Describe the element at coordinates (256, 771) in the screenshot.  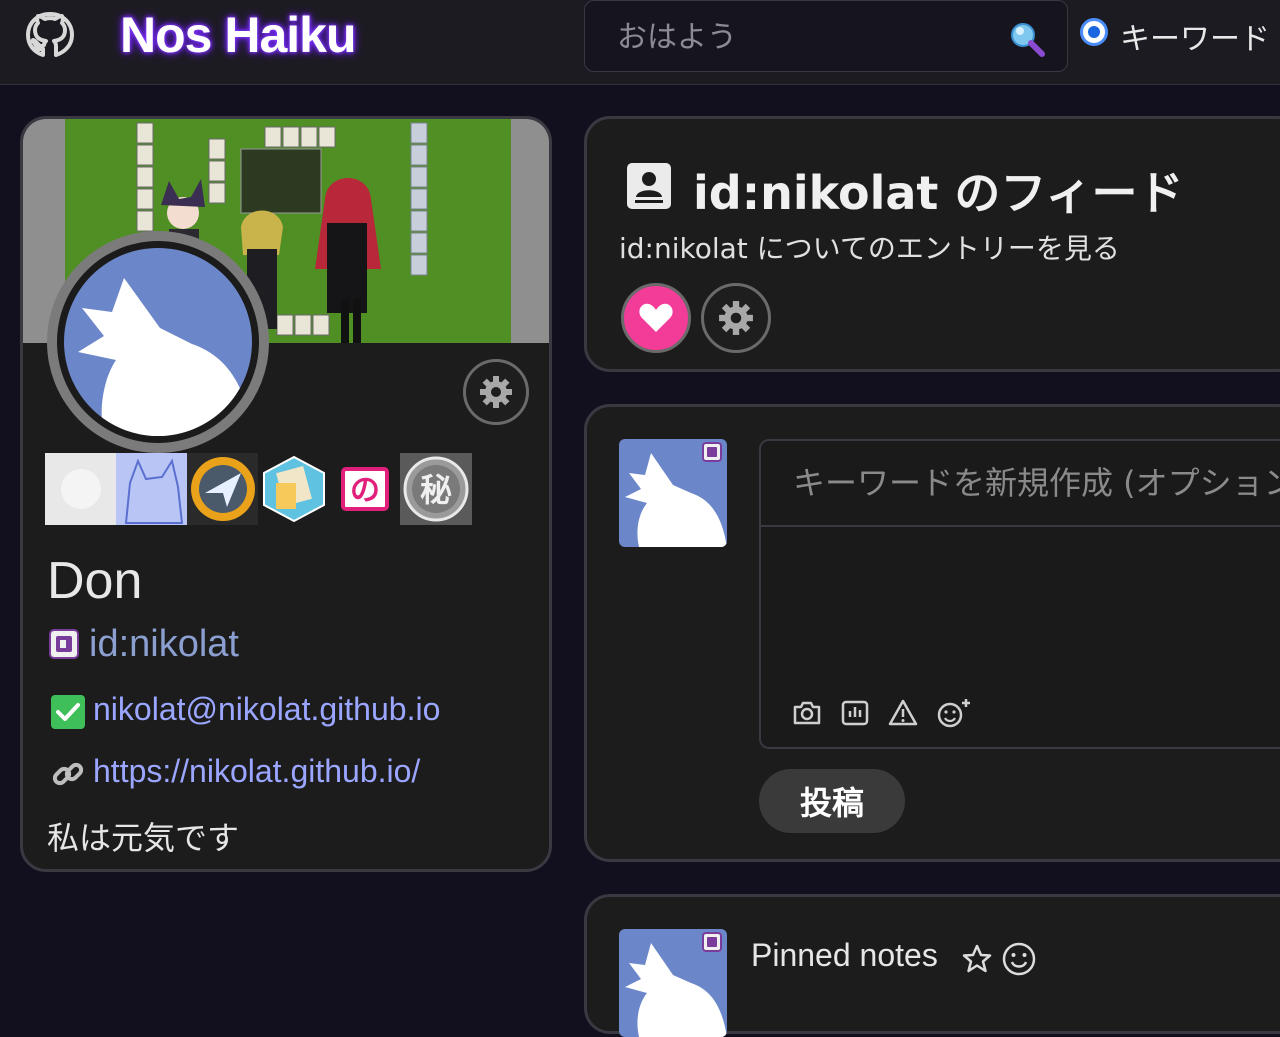
I see `website-link: https://nikolat.github.io/` at that location.